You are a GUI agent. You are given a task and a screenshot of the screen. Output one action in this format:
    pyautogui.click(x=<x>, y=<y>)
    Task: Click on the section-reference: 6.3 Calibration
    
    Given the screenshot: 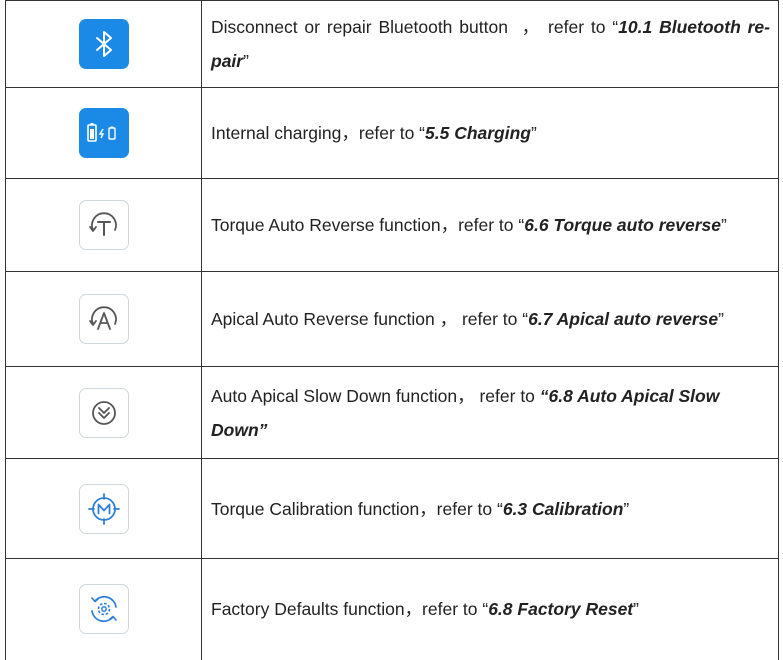 What is the action you would take?
    pyautogui.click(x=563, y=508)
    